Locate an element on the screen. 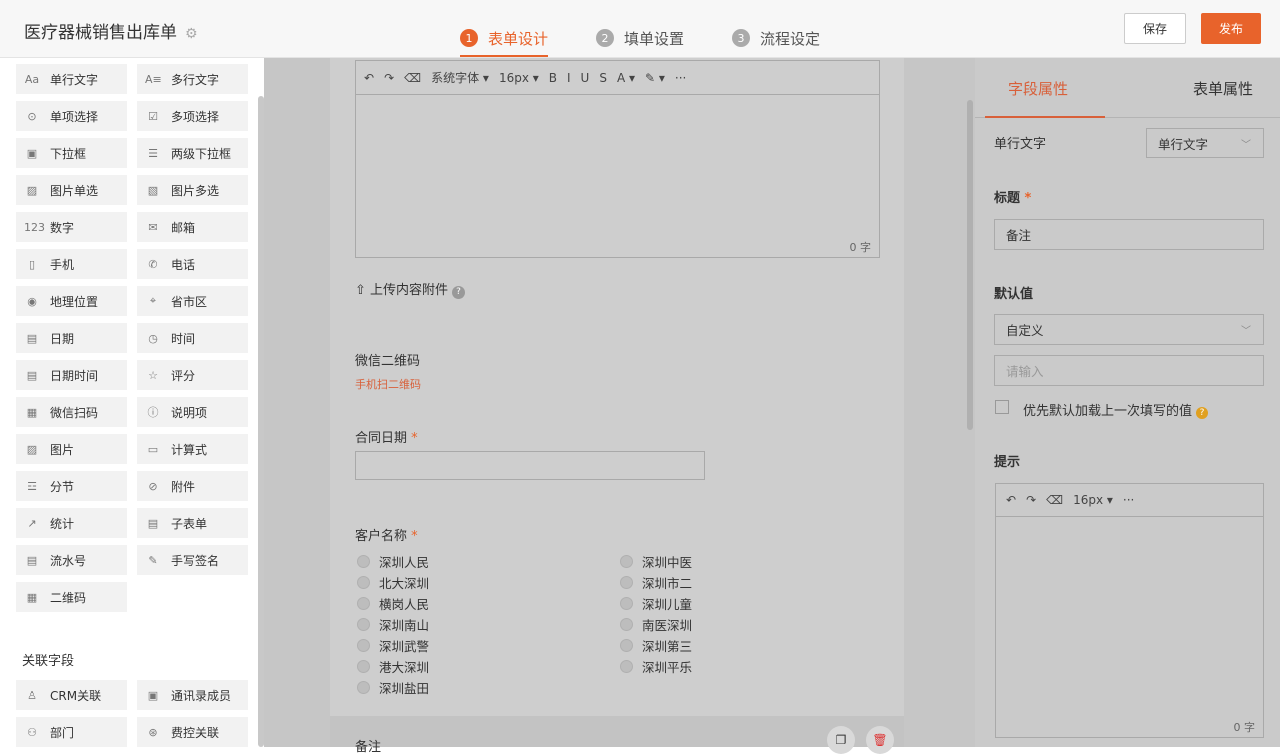 This screenshot has height=755, width=1280. field-type-icon: ⓘ is located at coordinates (153, 412).